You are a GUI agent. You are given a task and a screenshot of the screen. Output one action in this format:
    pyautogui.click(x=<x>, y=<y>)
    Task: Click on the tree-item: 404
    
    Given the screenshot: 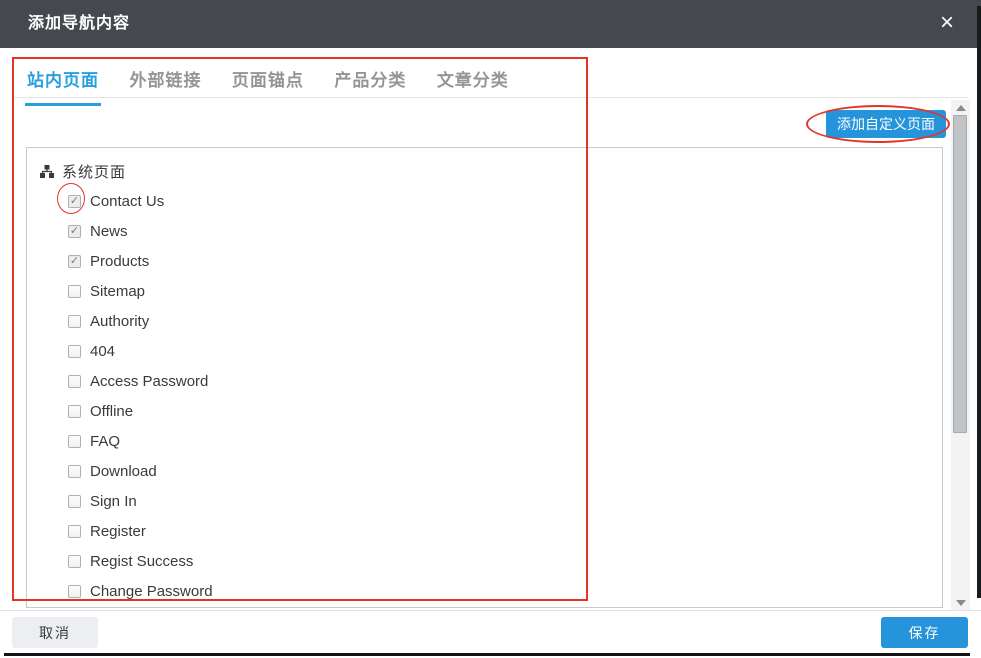 What is the action you would take?
    pyautogui.click(x=505, y=351)
    